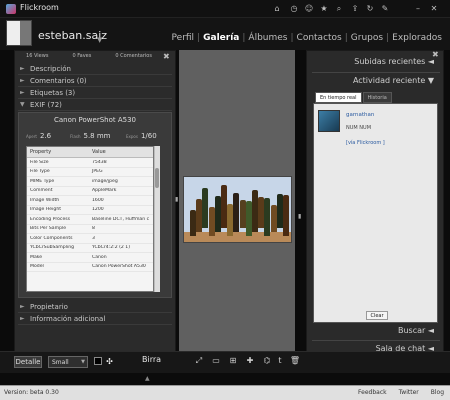 The width and height of the screenshot is (450, 400). Describe the element at coordinates (90, 152) in the screenshot. I see `table-header: Property Value` at that location.